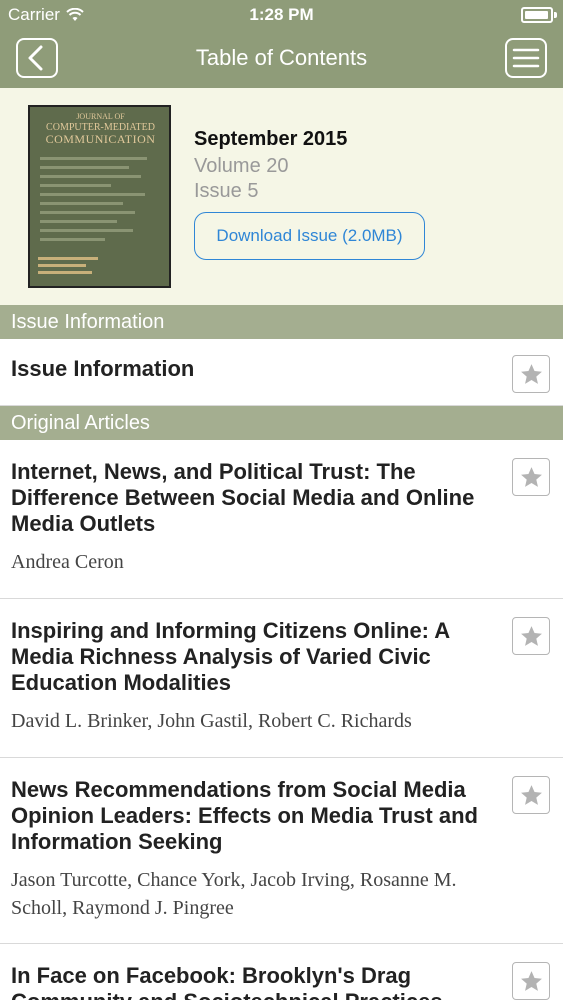  Describe the element at coordinates (226, 191) in the screenshot. I see `issue-number: Issue 5` at that location.